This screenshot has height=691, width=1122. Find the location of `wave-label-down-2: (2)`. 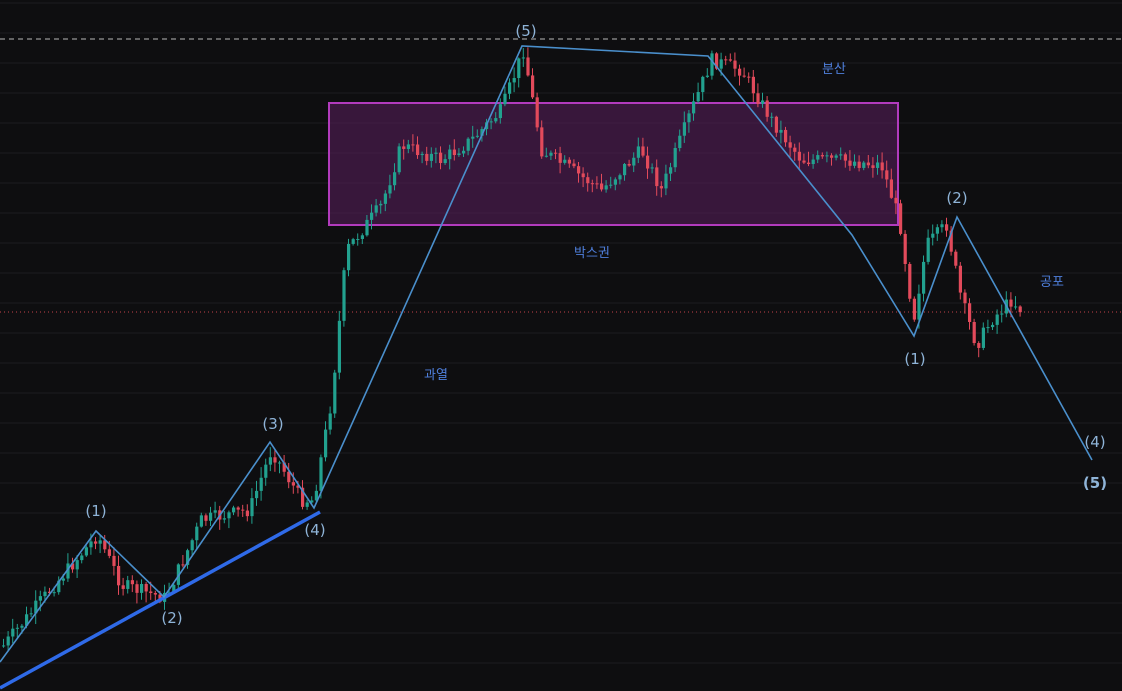

wave-label-down-2: (2) is located at coordinates (956, 198).